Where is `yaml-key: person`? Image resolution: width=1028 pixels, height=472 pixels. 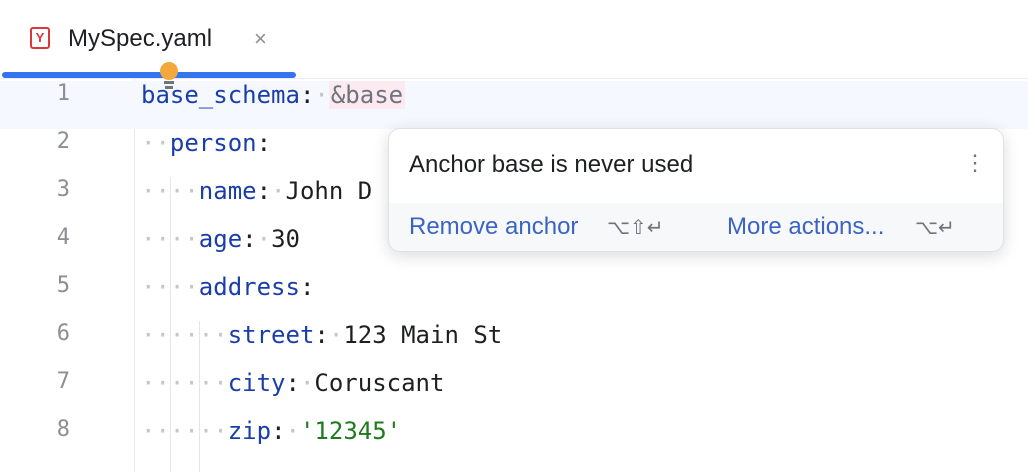 yaml-key: person is located at coordinates (213, 143).